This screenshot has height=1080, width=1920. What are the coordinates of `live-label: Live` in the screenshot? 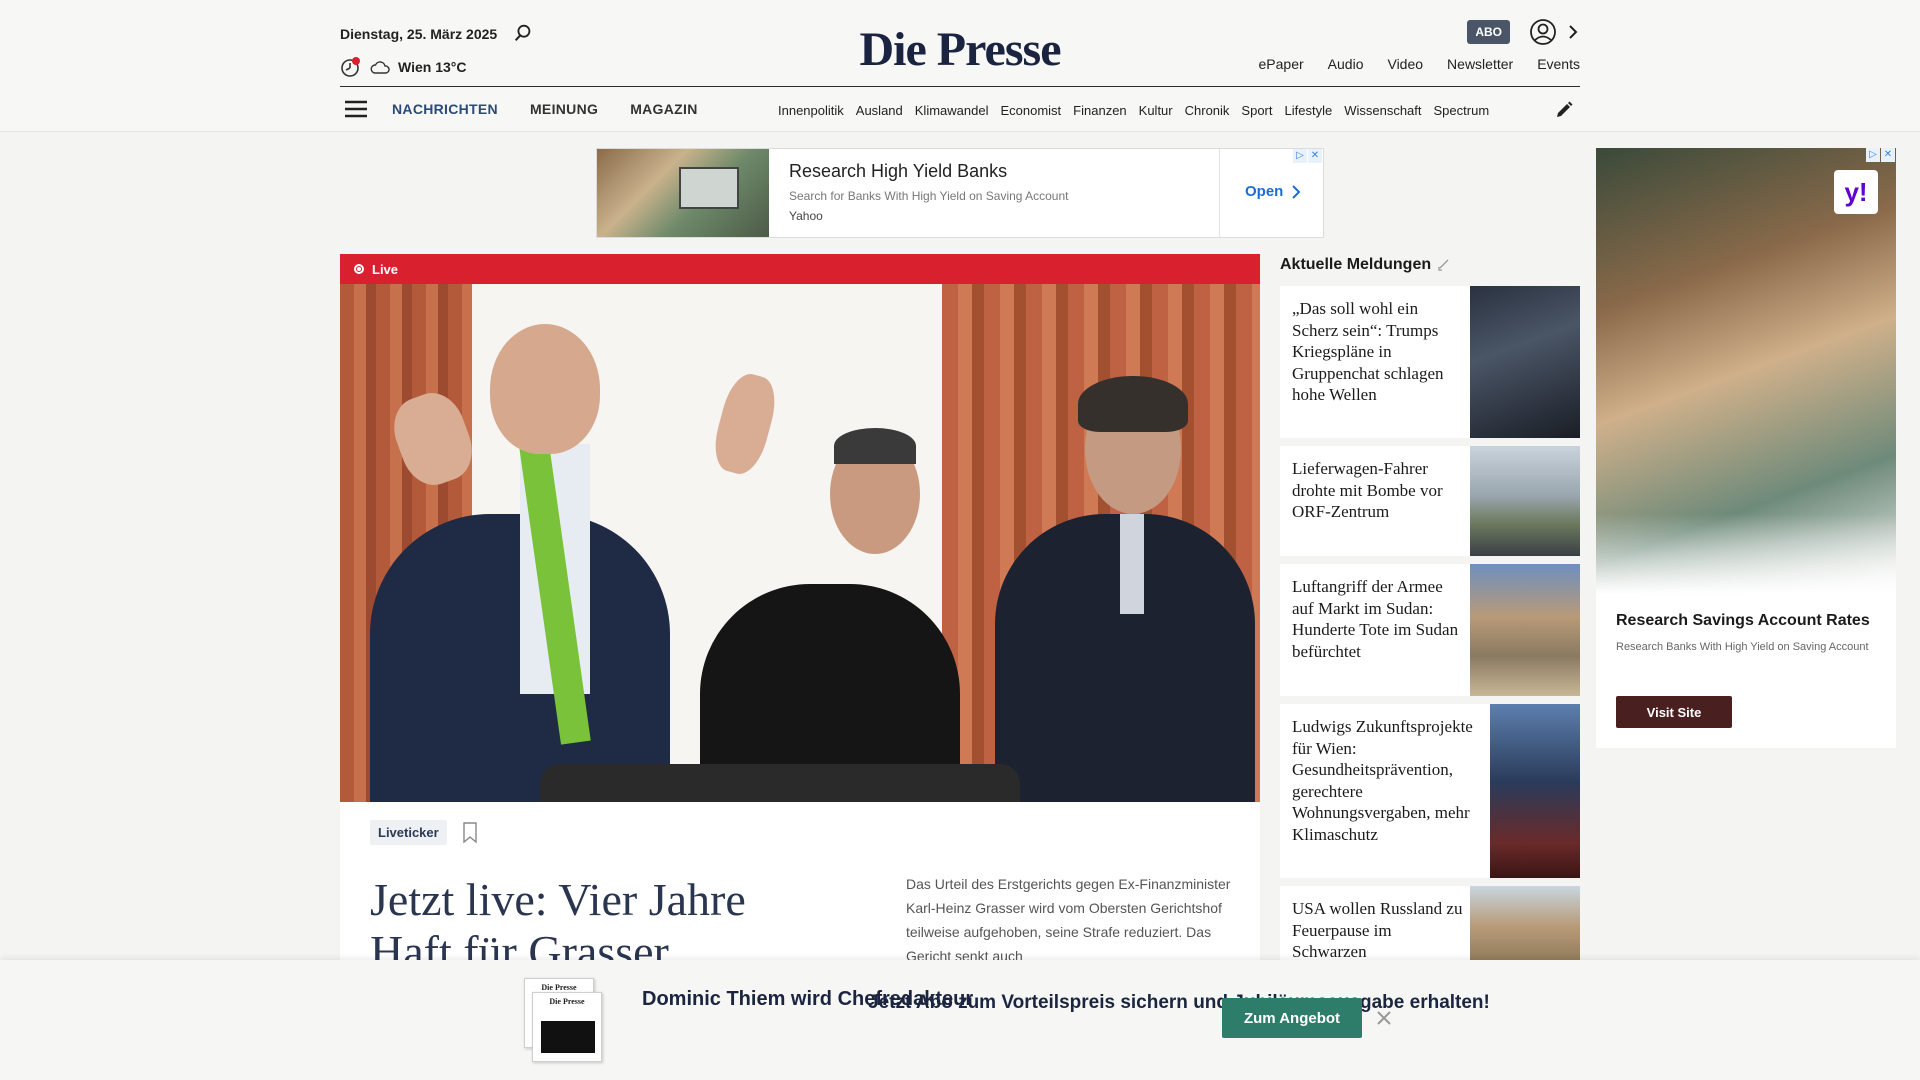 It's located at (385, 269).